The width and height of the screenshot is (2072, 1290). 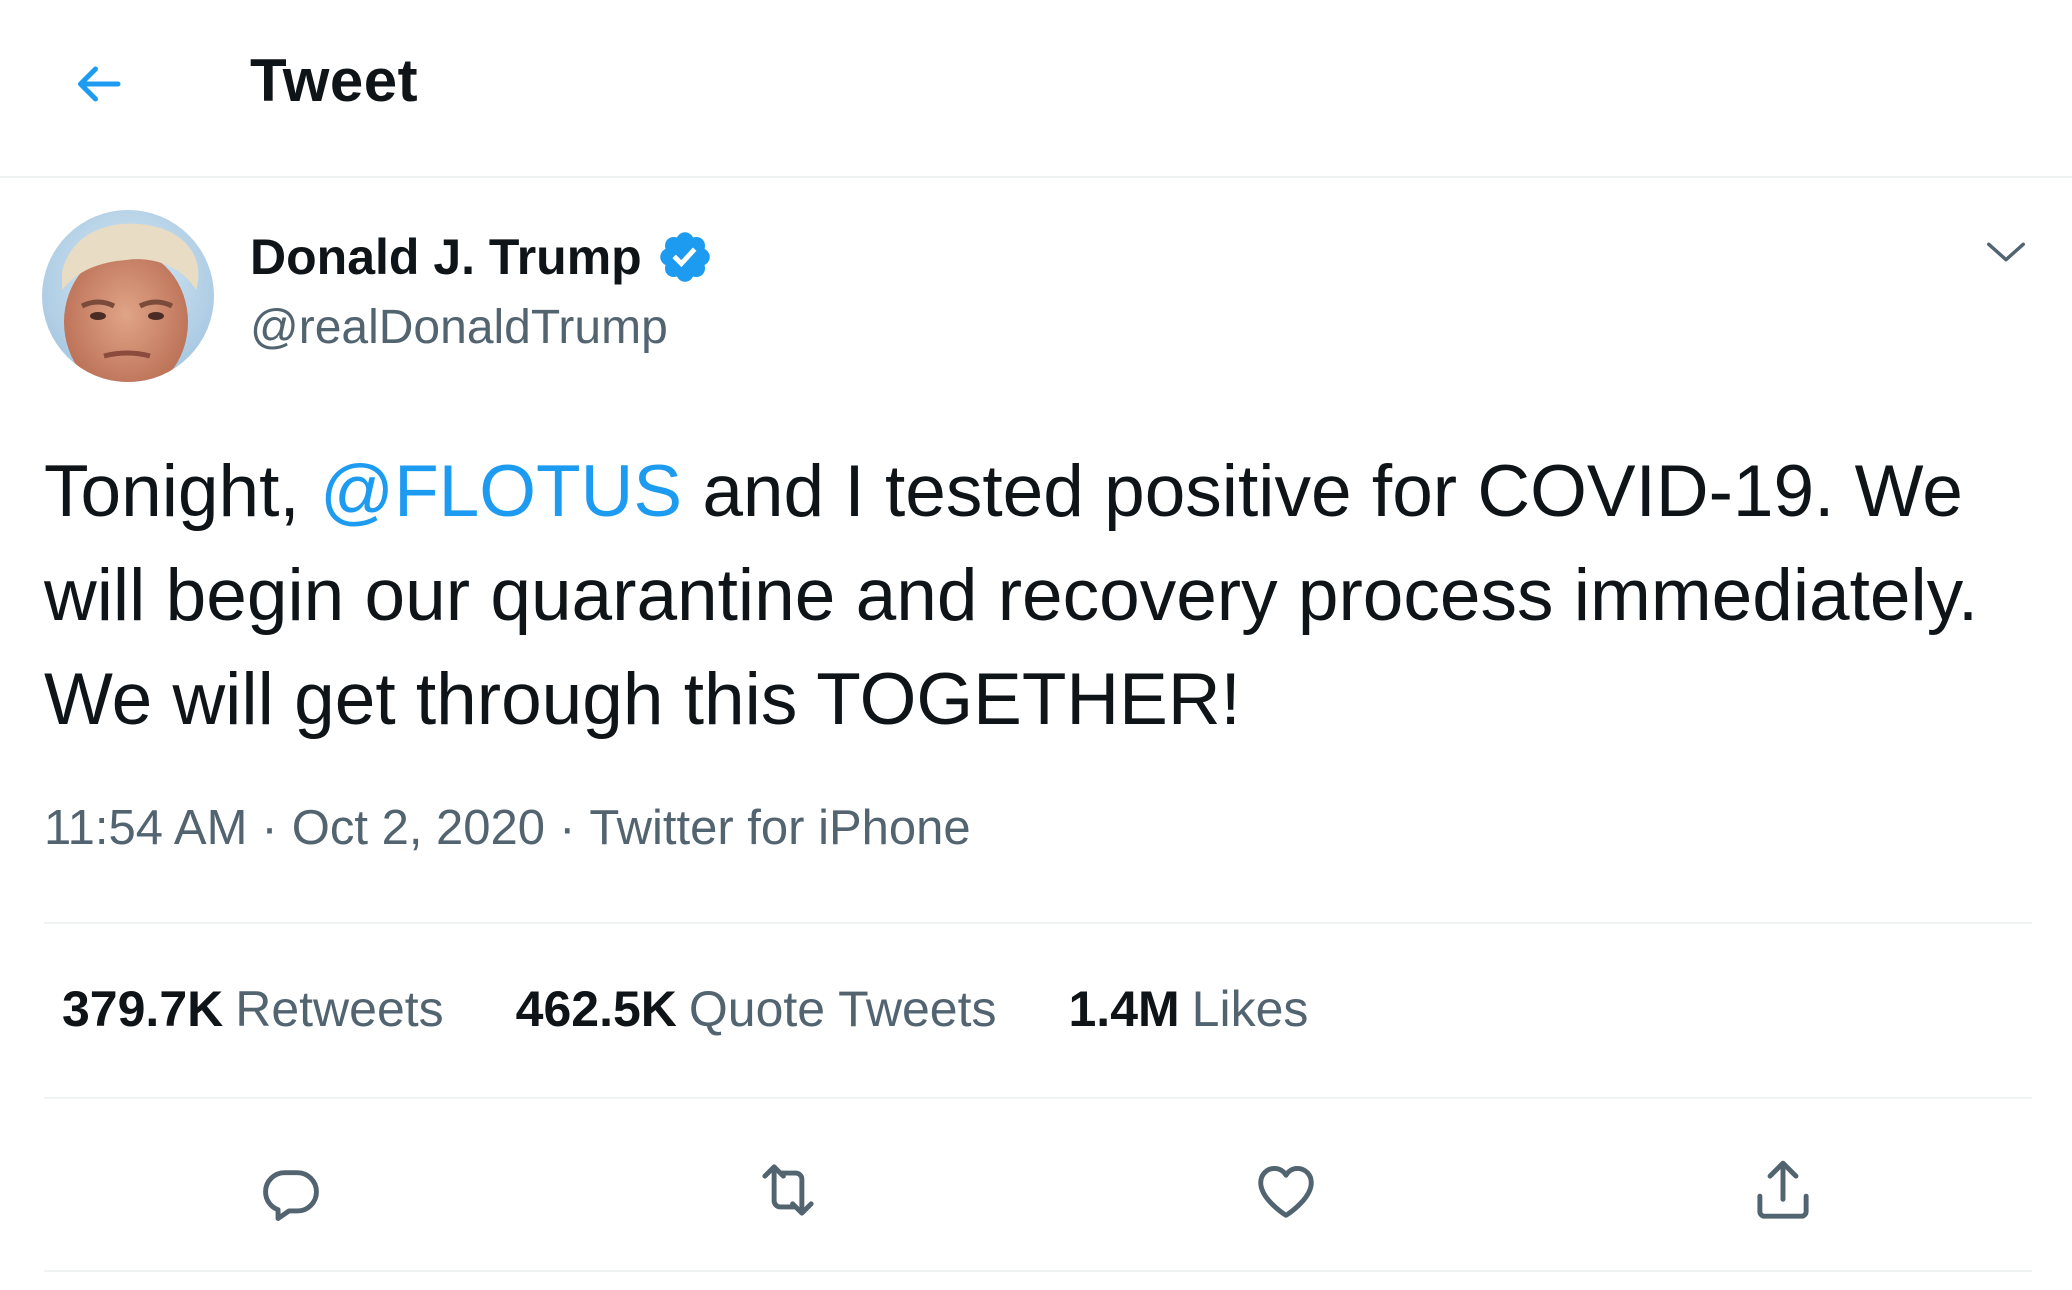 I want to click on reply-button, so click(x=291, y=1190).